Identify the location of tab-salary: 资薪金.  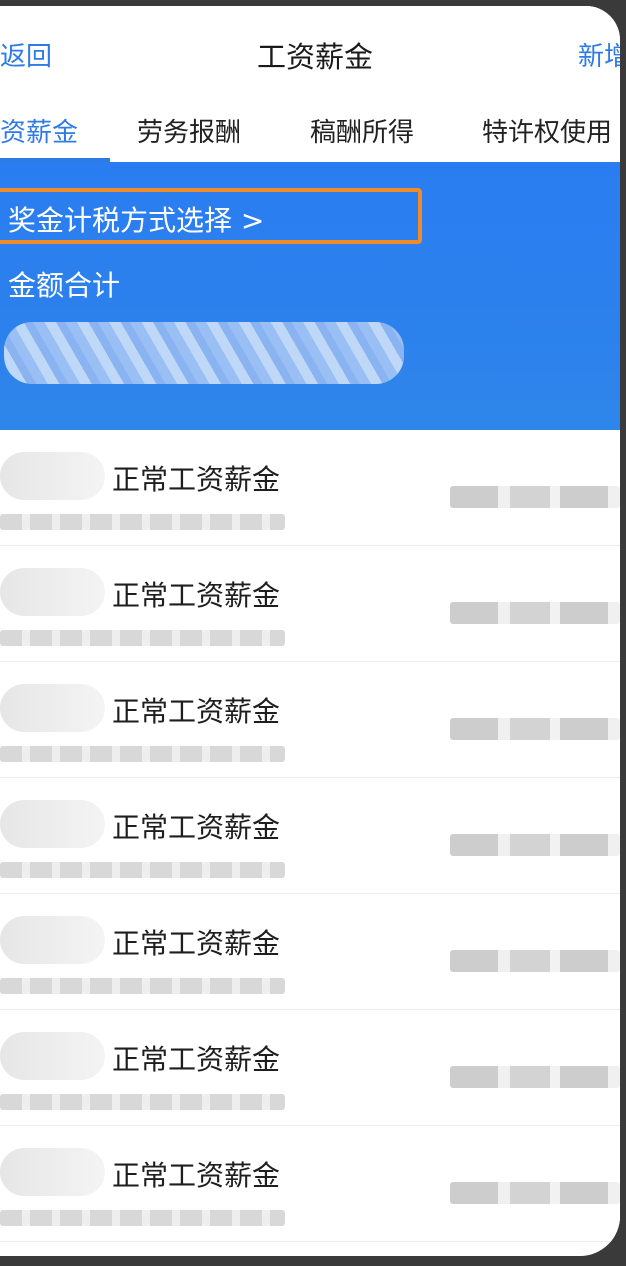
(39, 130).